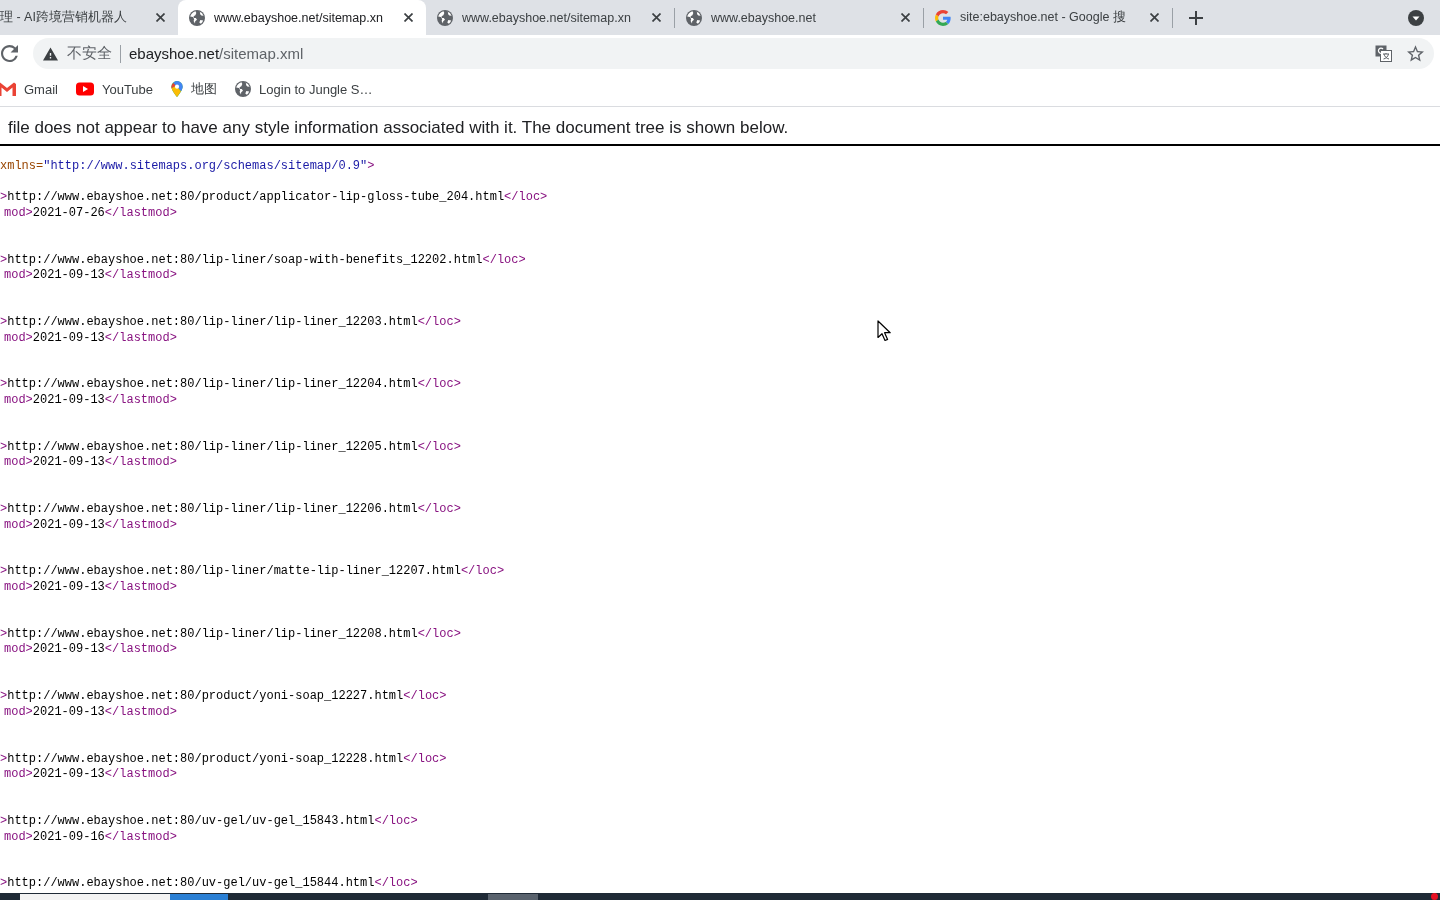 This screenshot has height=900, width=1440. Describe the element at coordinates (274, 198) in the screenshot. I see `xml-loc-line: >http://www.ebayshoe.net:80/product/applicator-lip-gloss-tube_204.html</loc>` at that location.